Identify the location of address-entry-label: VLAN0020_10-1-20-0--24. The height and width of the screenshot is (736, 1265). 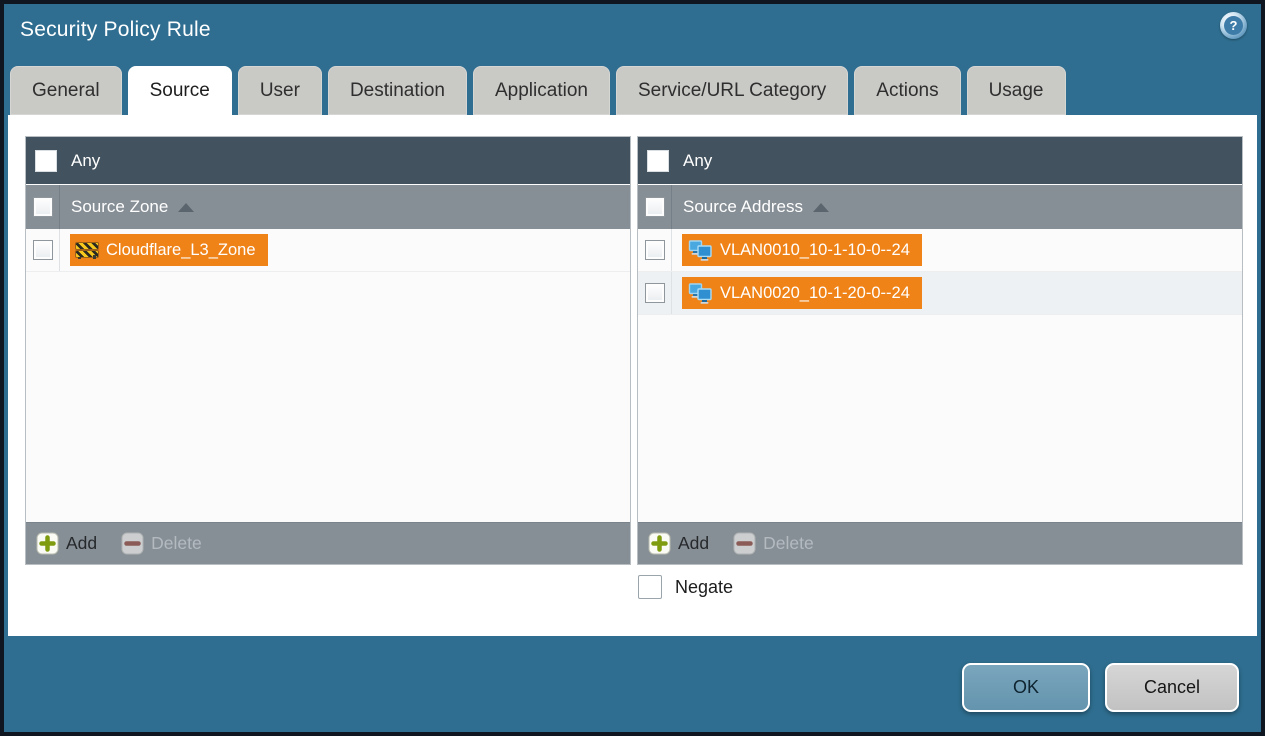
(815, 292).